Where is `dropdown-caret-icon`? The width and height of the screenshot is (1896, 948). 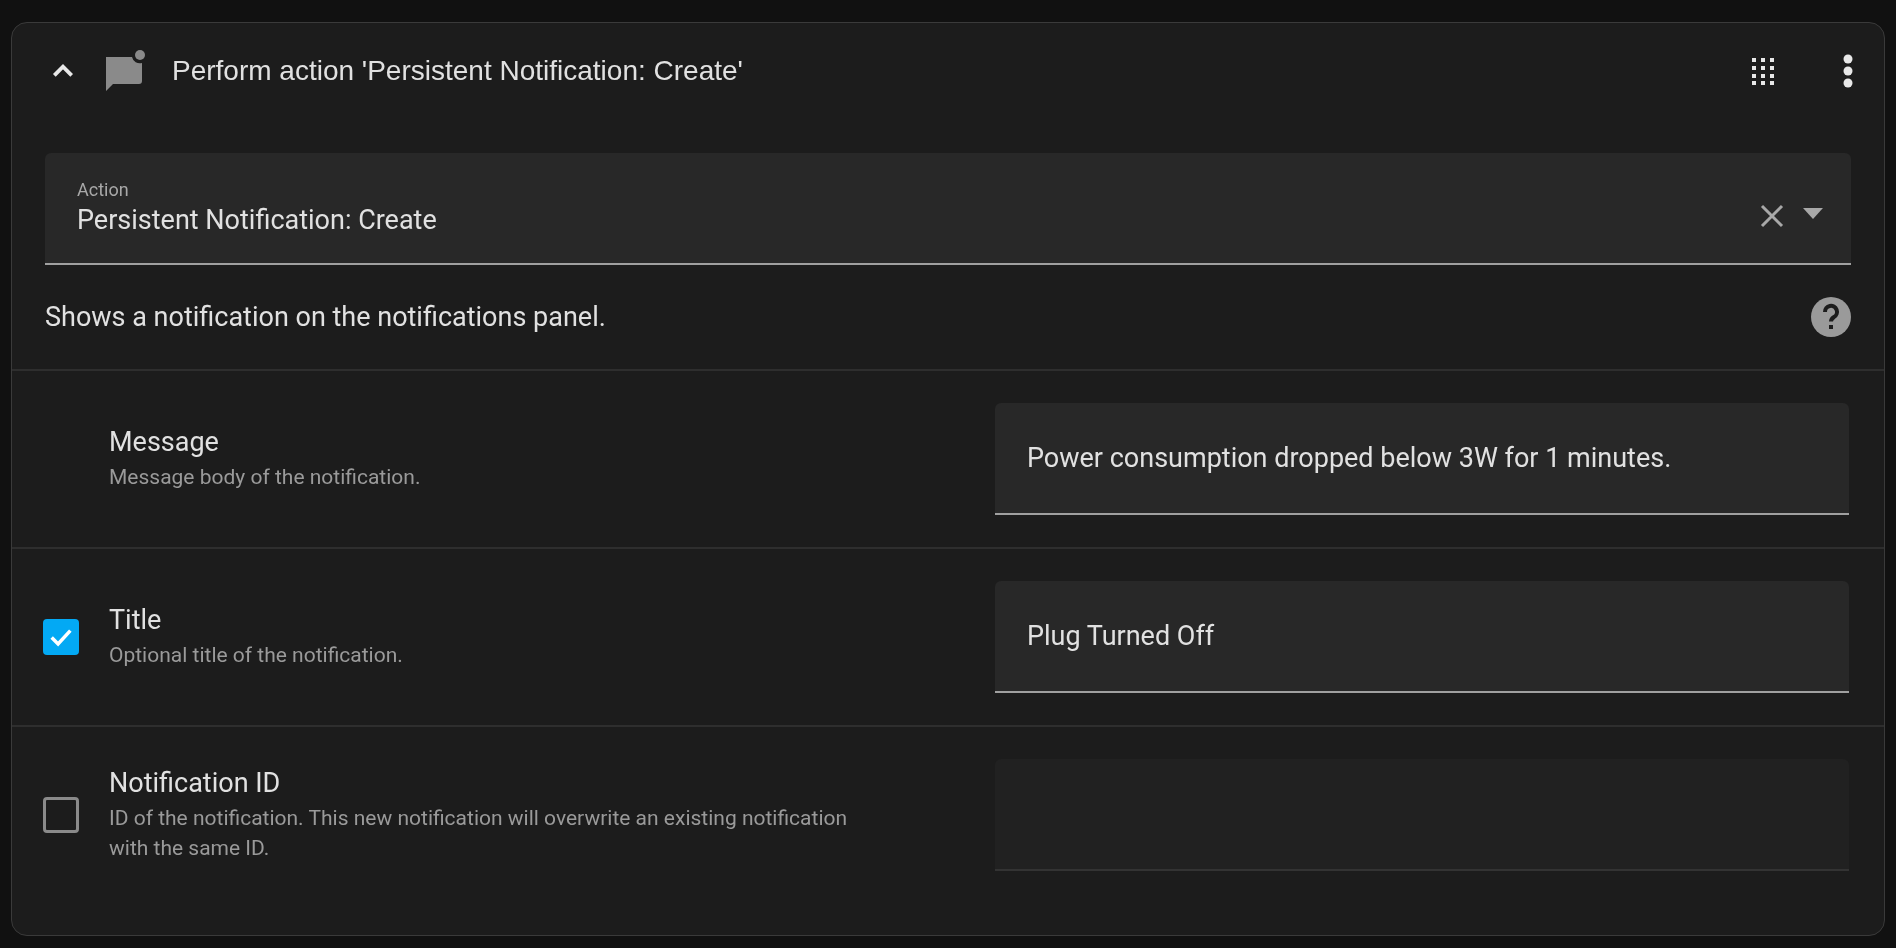
dropdown-caret-icon is located at coordinates (1813, 214).